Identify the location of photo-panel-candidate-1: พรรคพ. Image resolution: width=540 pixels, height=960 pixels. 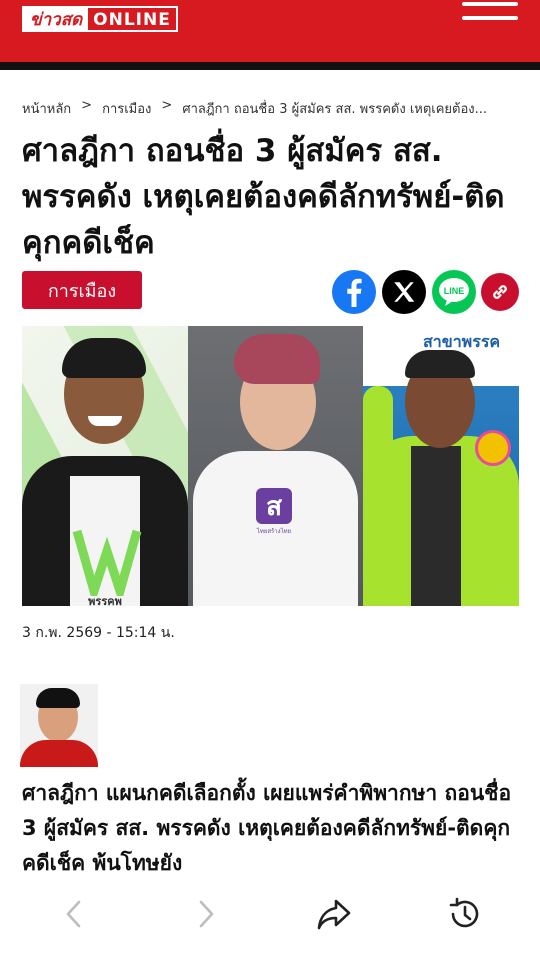
(105, 466).